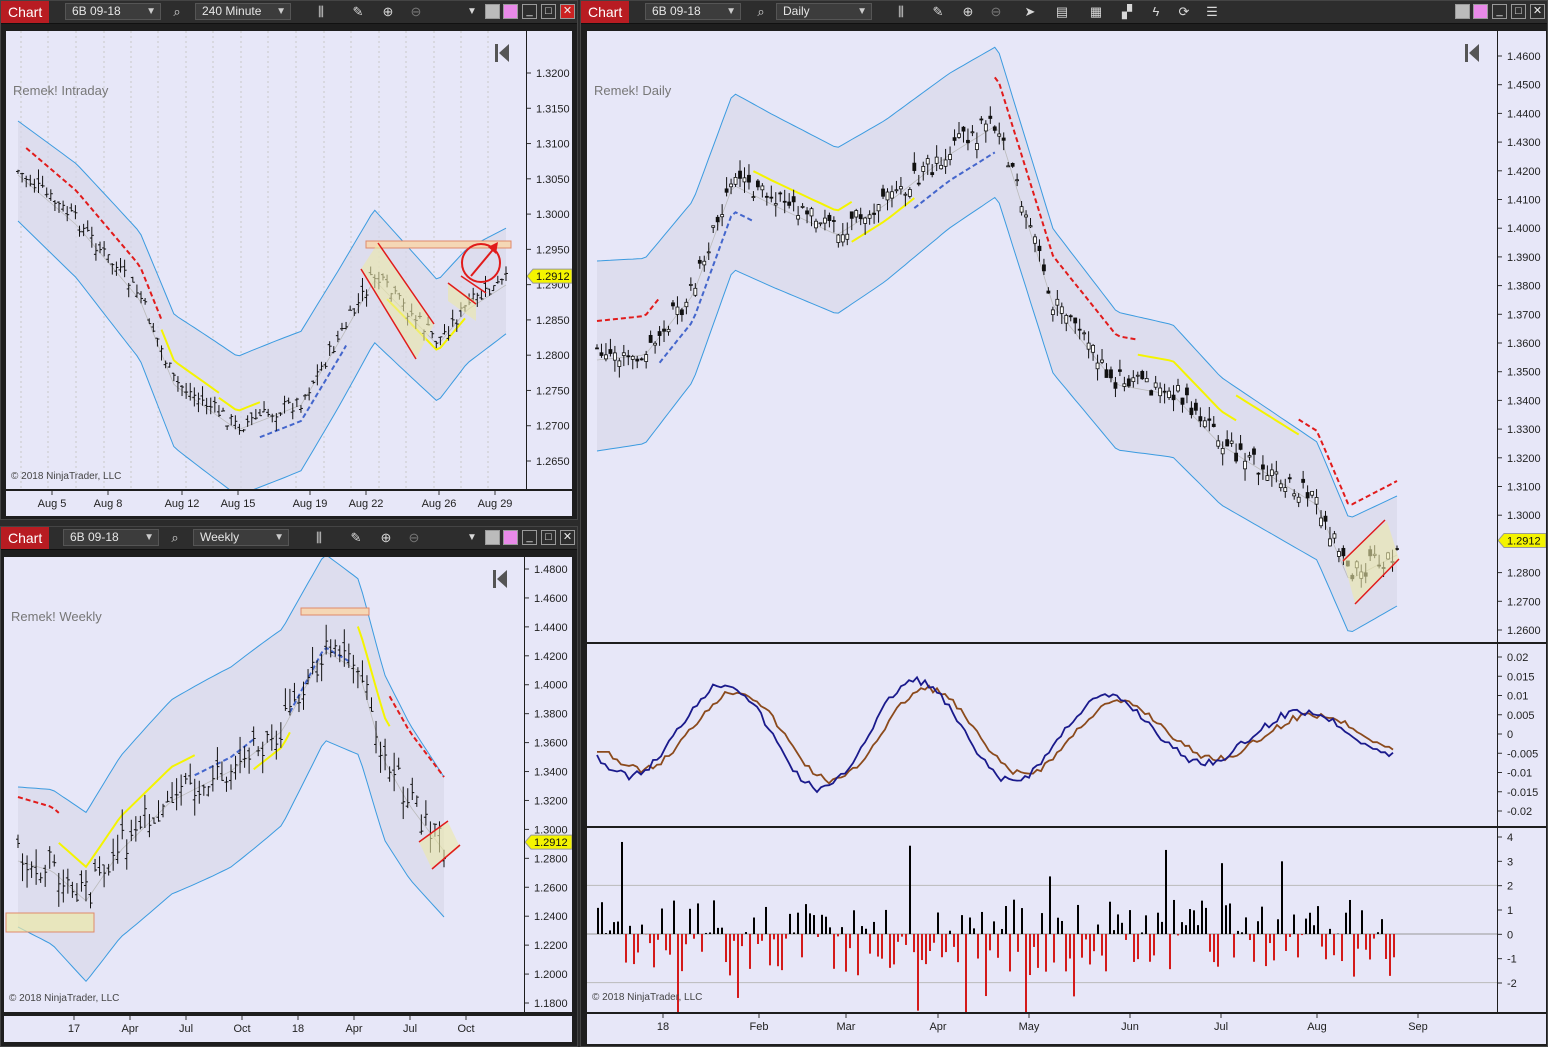 The width and height of the screenshot is (1548, 1047). Describe the element at coordinates (288, 1029) in the screenshot. I see `weekly-time-axis: 17 Apr Jul Oct 18 Apr Jul Oct` at that location.